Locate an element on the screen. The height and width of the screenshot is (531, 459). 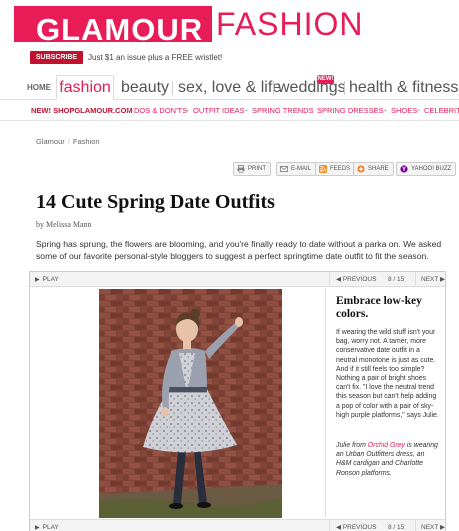
credit-link-orchid-grey: Orchid Grey is located at coordinates (386, 445).